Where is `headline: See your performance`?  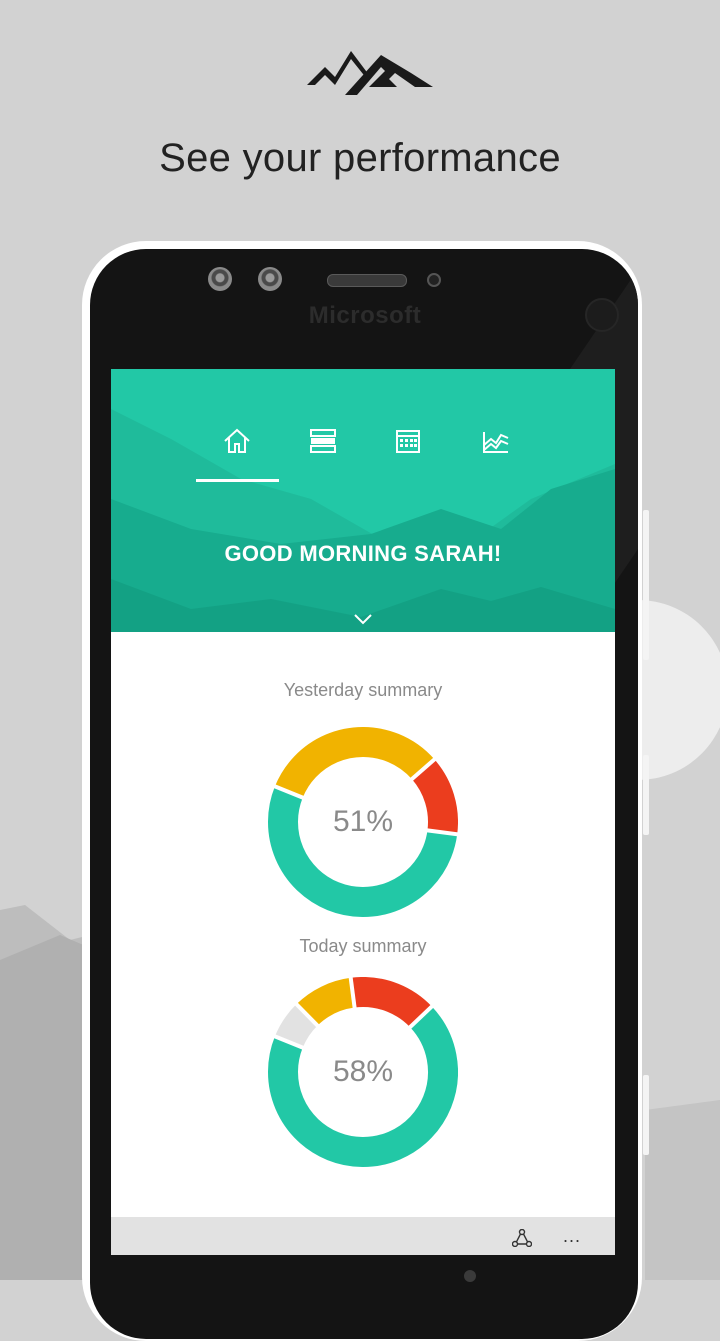
headline: See your performance is located at coordinates (360, 158).